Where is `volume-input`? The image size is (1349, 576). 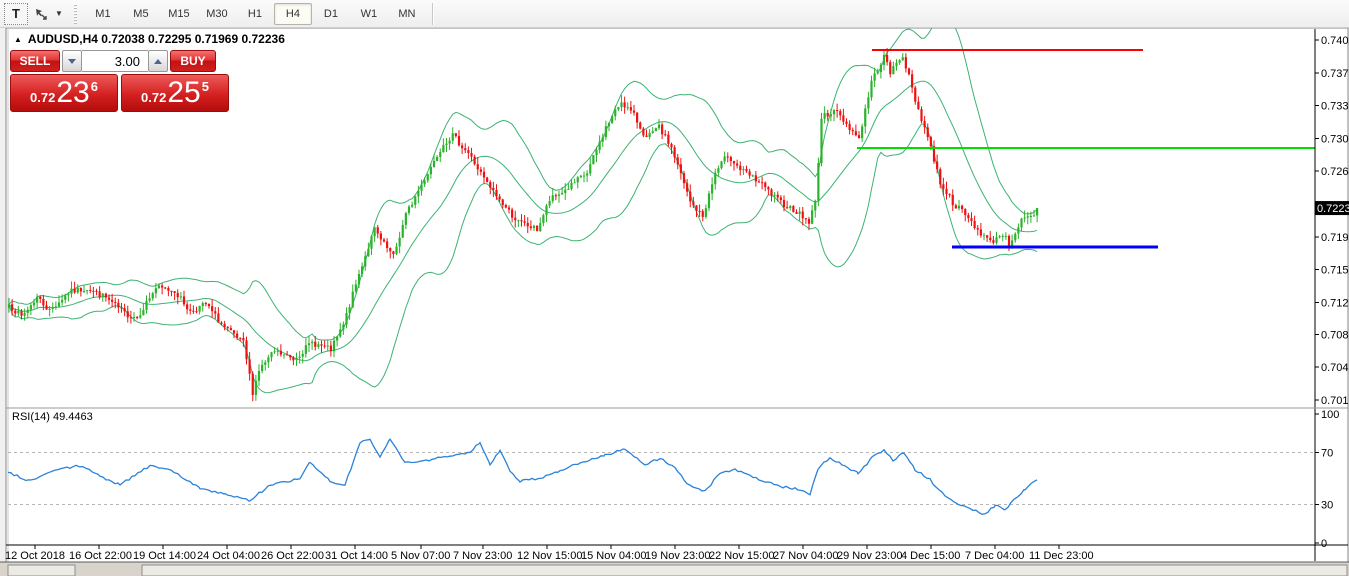 volume-input is located at coordinates (115, 61).